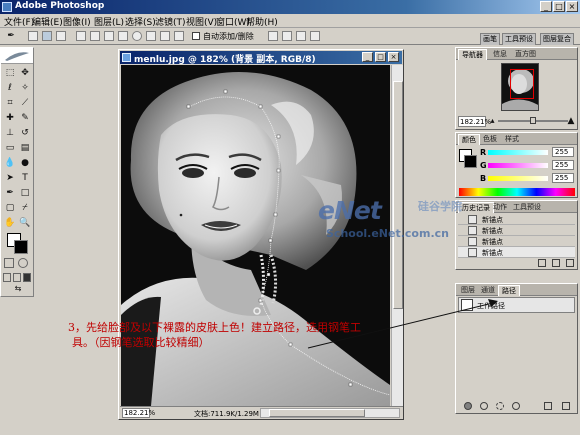 Image resolution: width=580 pixels, height=435 pixels. What do you see at coordinates (17, 277) in the screenshot?
I see `full-screen-menu-mode-icon` at bounding box center [17, 277].